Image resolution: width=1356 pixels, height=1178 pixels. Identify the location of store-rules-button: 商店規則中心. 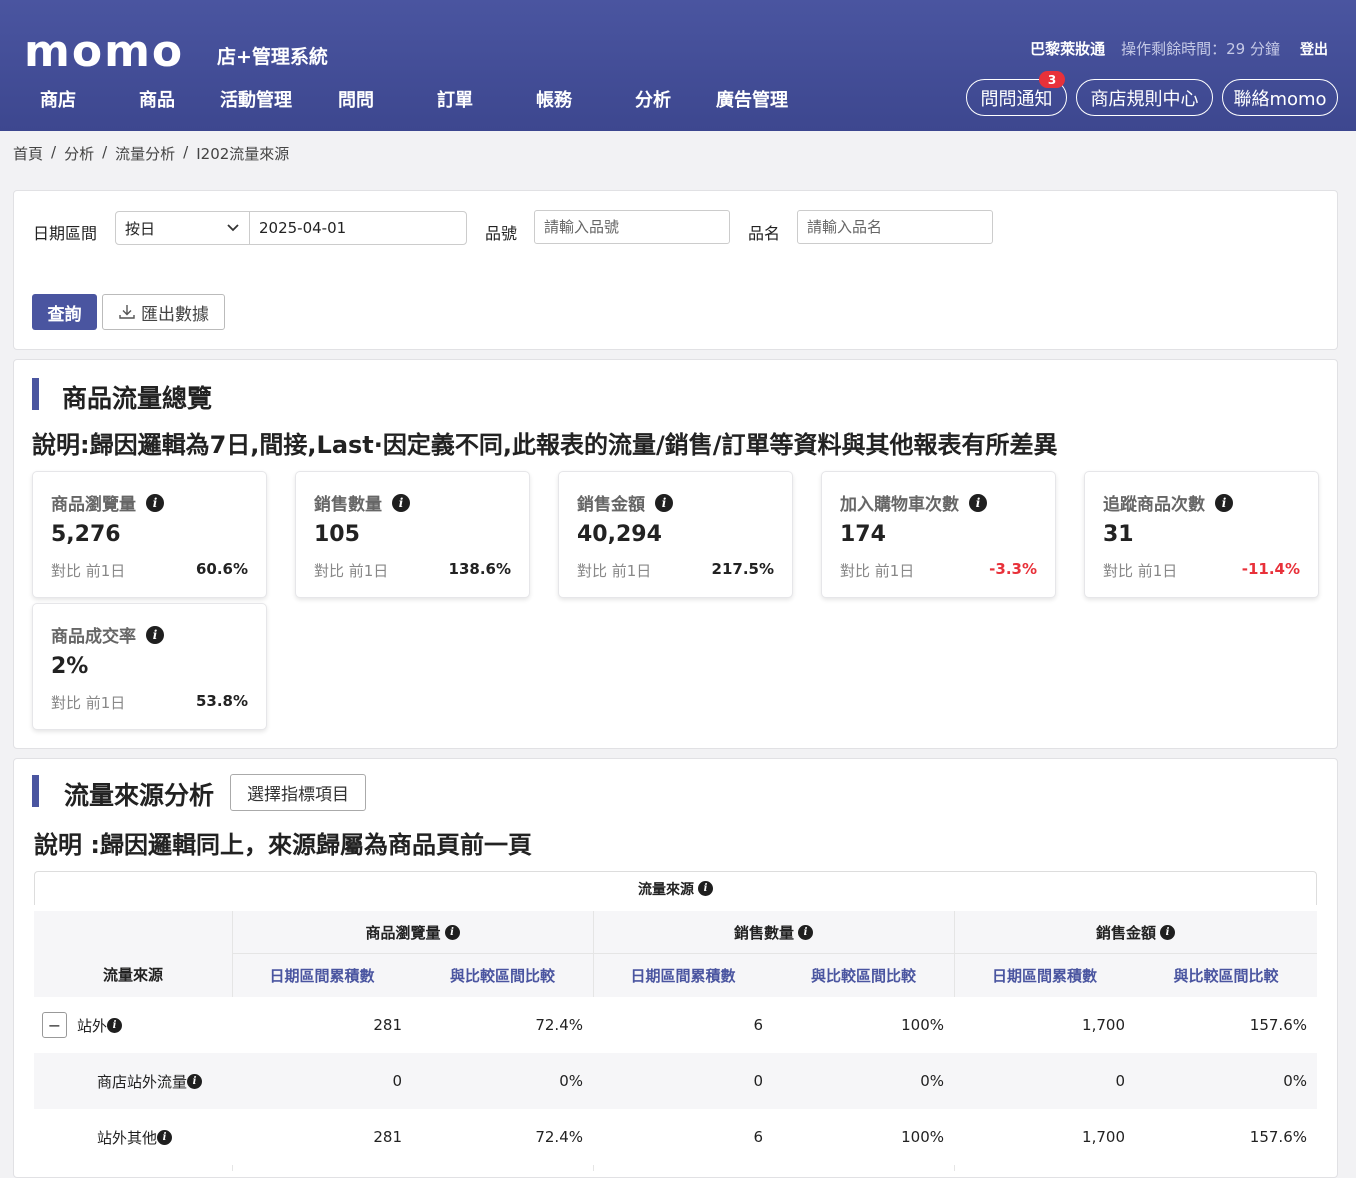
(1144, 97).